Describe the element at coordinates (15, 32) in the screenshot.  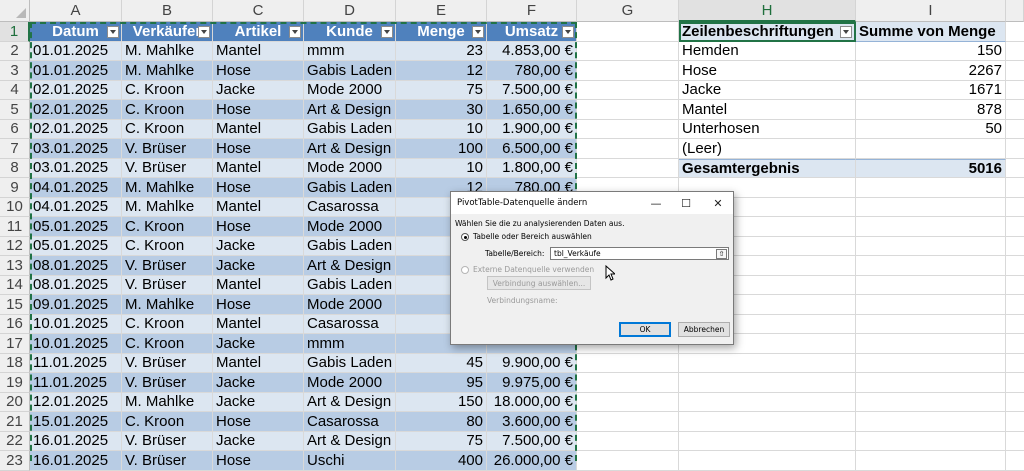
I see `row-header: 1` at that location.